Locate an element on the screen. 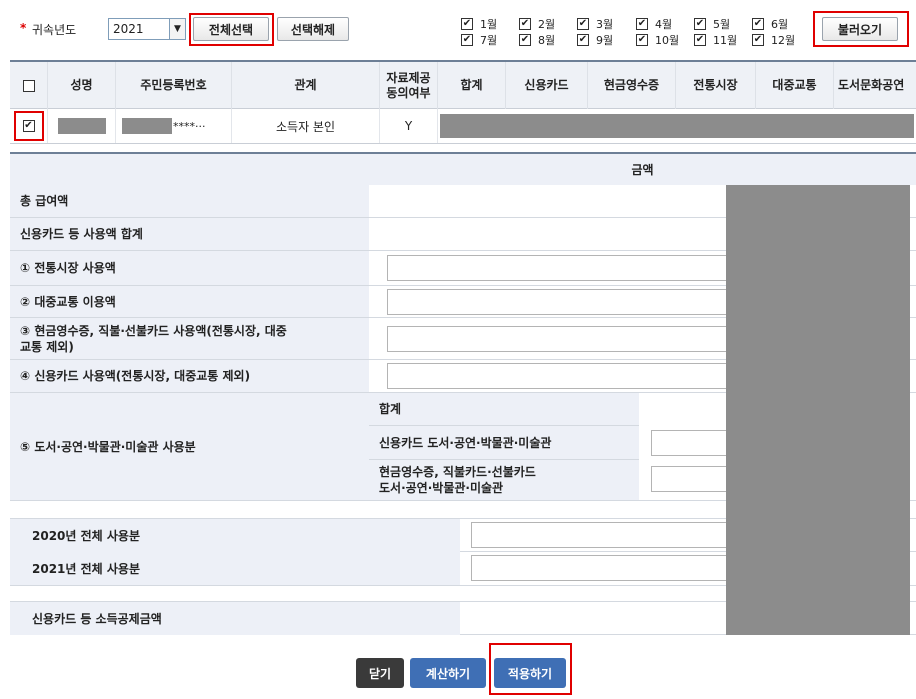 This screenshot has width=916, height=699. select-all-checkbox is located at coordinates (28, 85).